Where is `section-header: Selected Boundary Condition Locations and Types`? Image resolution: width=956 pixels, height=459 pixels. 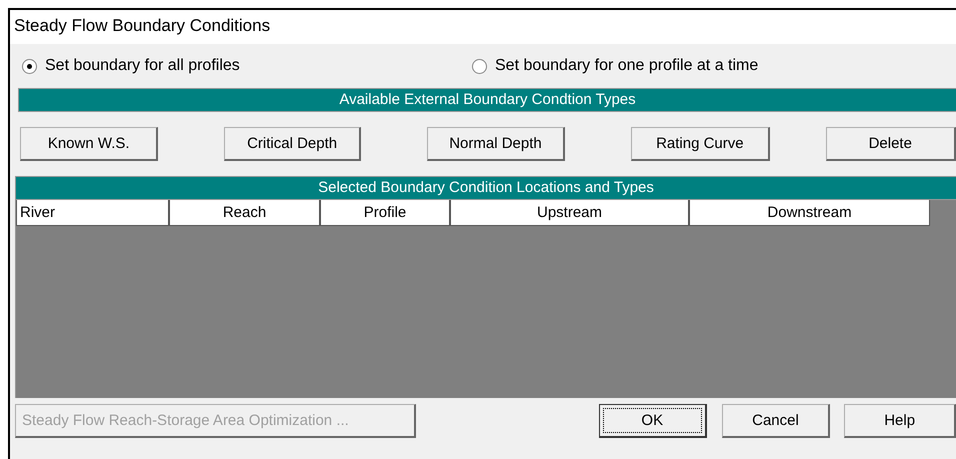 section-header: Selected Boundary Condition Locations and Types is located at coordinates (485, 188).